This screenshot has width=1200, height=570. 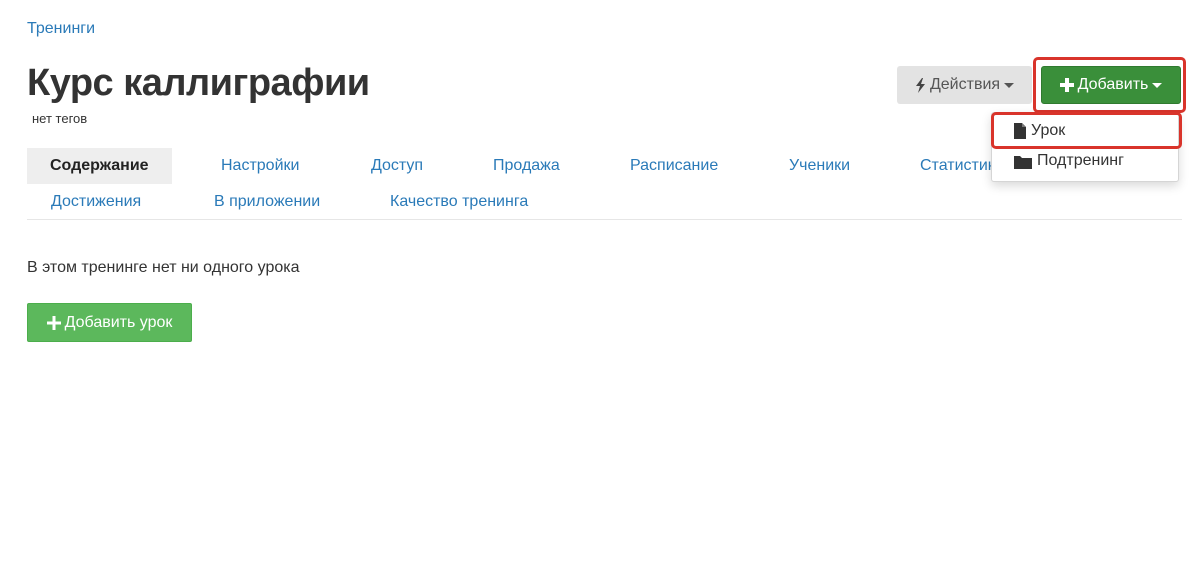 I want to click on tab-achievements: Достижения, so click(x=96, y=202).